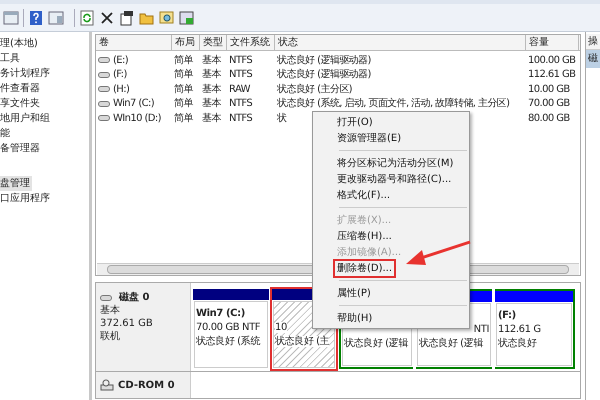  I want to click on disk-status: 联机, so click(110, 336).